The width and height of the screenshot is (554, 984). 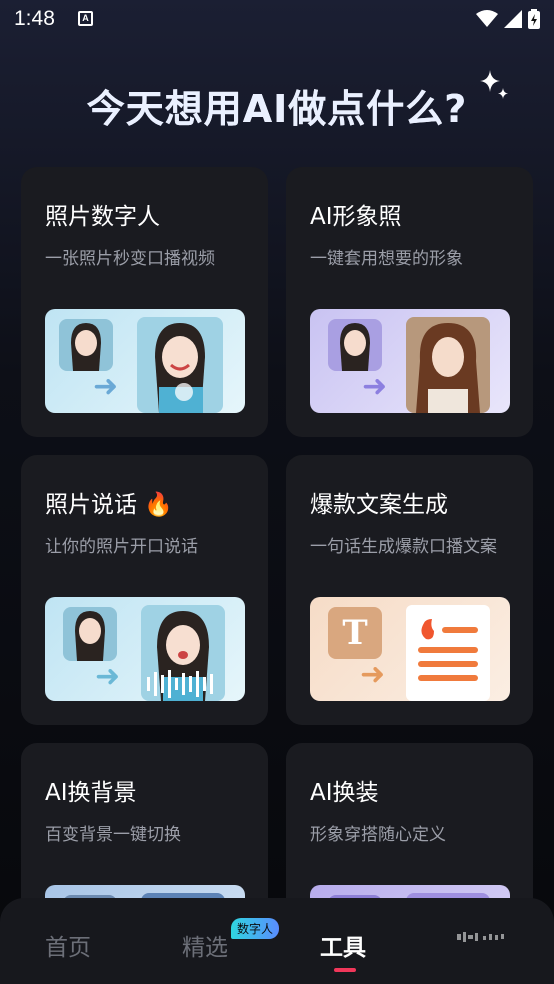 What do you see at coordinates (85, 18) in the screenshot?
I see `notification-icon: A` at bounding box center [85, 18].